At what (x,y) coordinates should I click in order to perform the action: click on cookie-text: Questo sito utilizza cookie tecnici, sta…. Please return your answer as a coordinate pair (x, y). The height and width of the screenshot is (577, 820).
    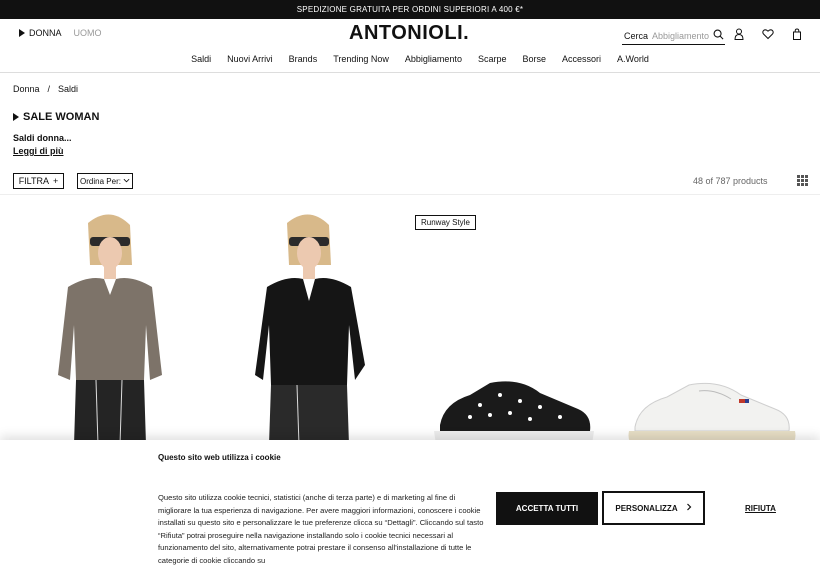
    Looking at the image, I should click on (321, 529).